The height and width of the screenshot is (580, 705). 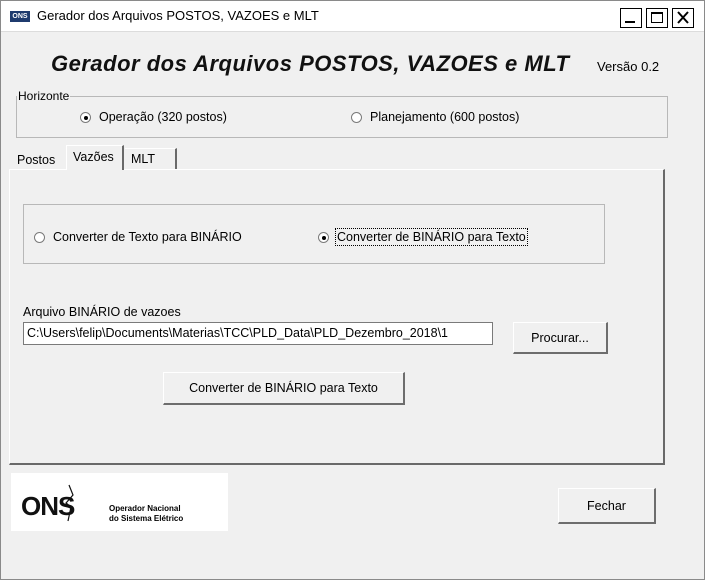 I want to click on horizonte-label: Horizonte, so click(x=44, y=96).